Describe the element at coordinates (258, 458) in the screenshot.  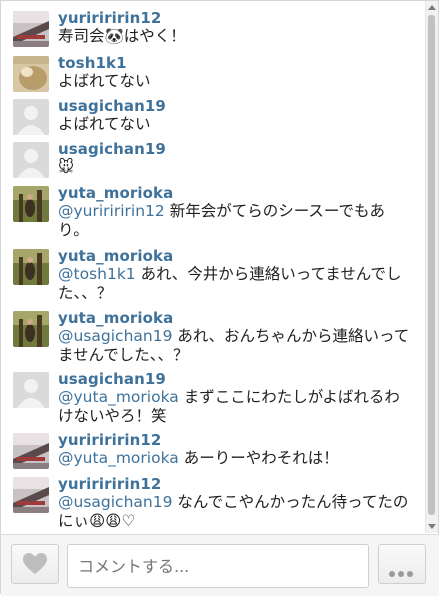
I see `comment-message: あーりーやわそれは！` at that location.